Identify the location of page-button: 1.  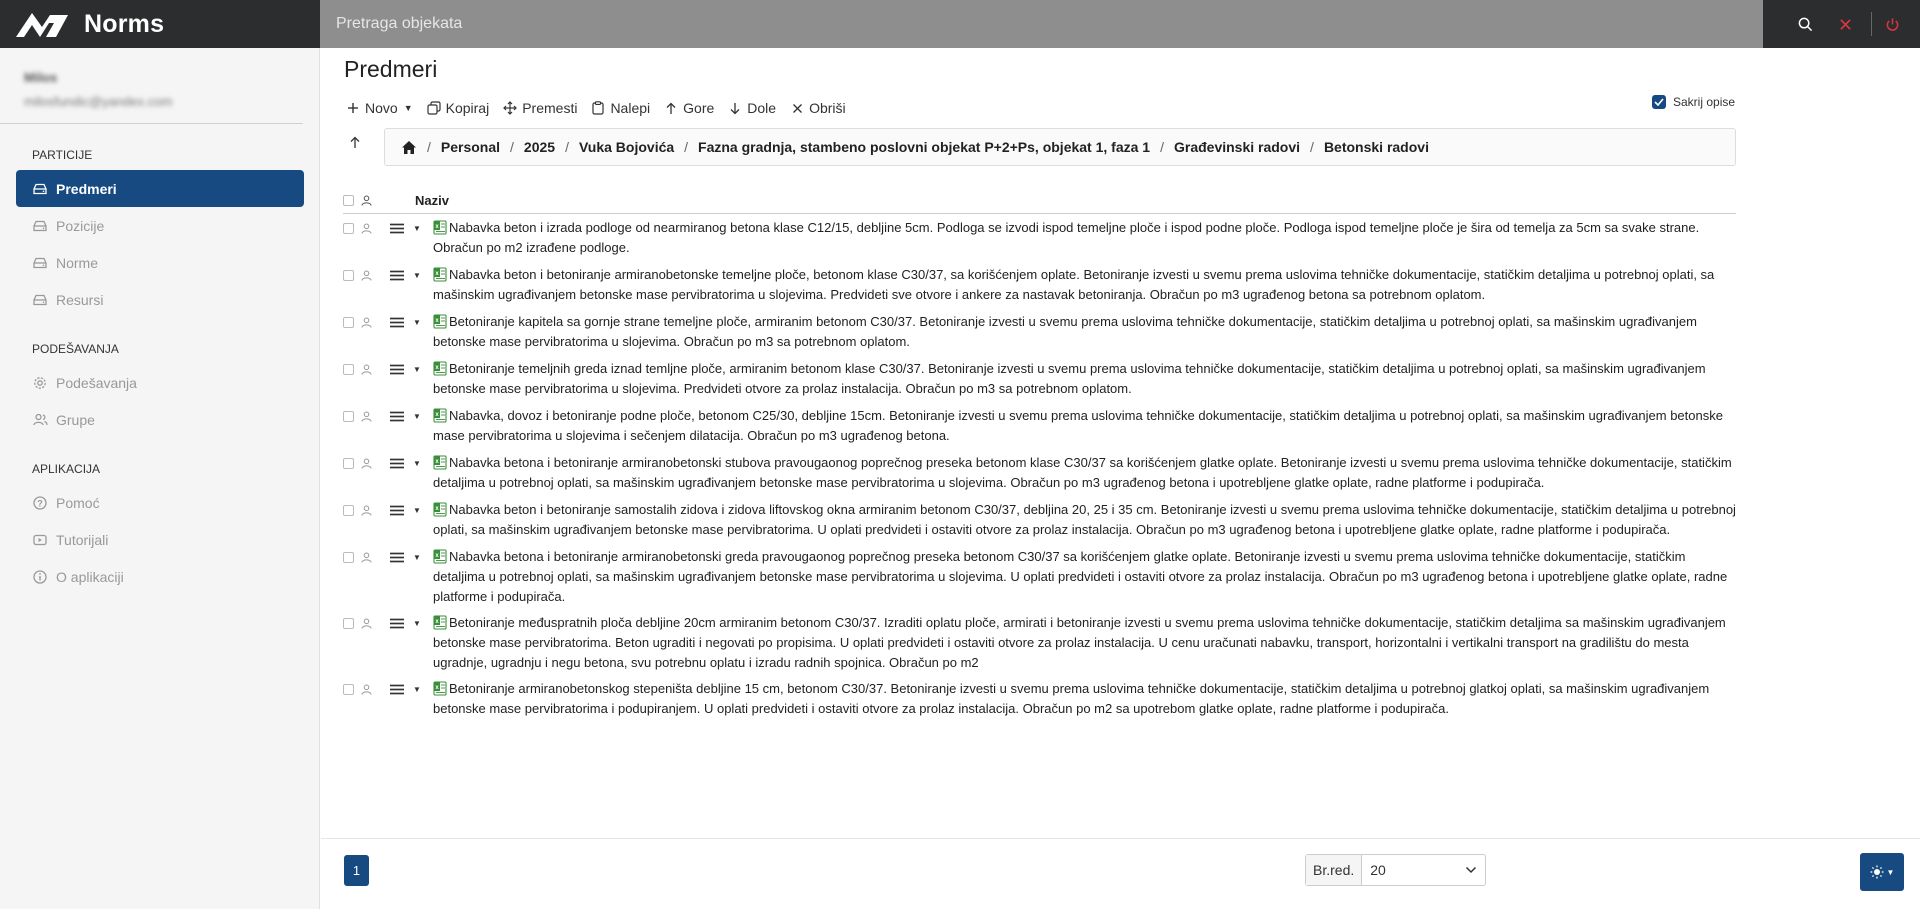
(356, 870).